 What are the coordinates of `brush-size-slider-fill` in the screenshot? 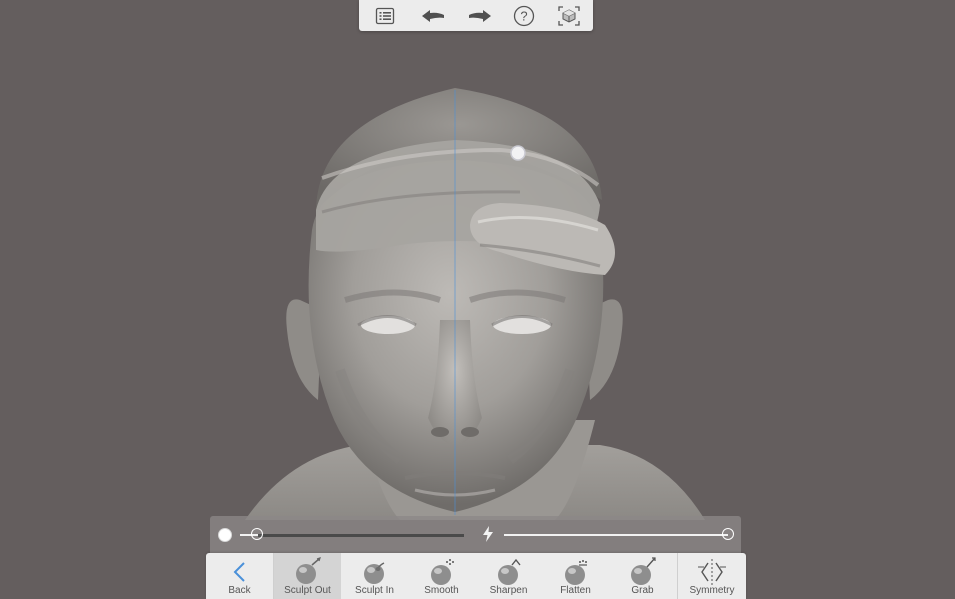 It's located at (360, 535).